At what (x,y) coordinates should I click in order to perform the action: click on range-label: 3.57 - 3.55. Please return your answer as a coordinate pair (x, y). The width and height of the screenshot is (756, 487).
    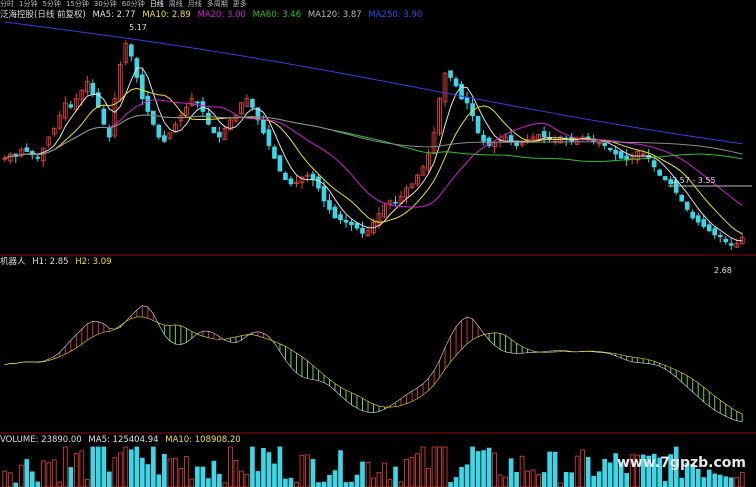
    Looking at the image, I should click on (694, 180).